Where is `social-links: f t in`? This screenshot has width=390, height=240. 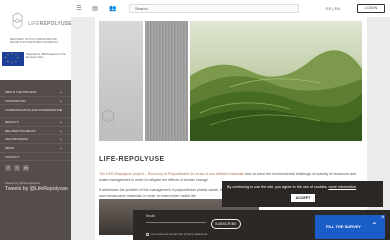 social-links: f t in is located at coordinates (17, 168).